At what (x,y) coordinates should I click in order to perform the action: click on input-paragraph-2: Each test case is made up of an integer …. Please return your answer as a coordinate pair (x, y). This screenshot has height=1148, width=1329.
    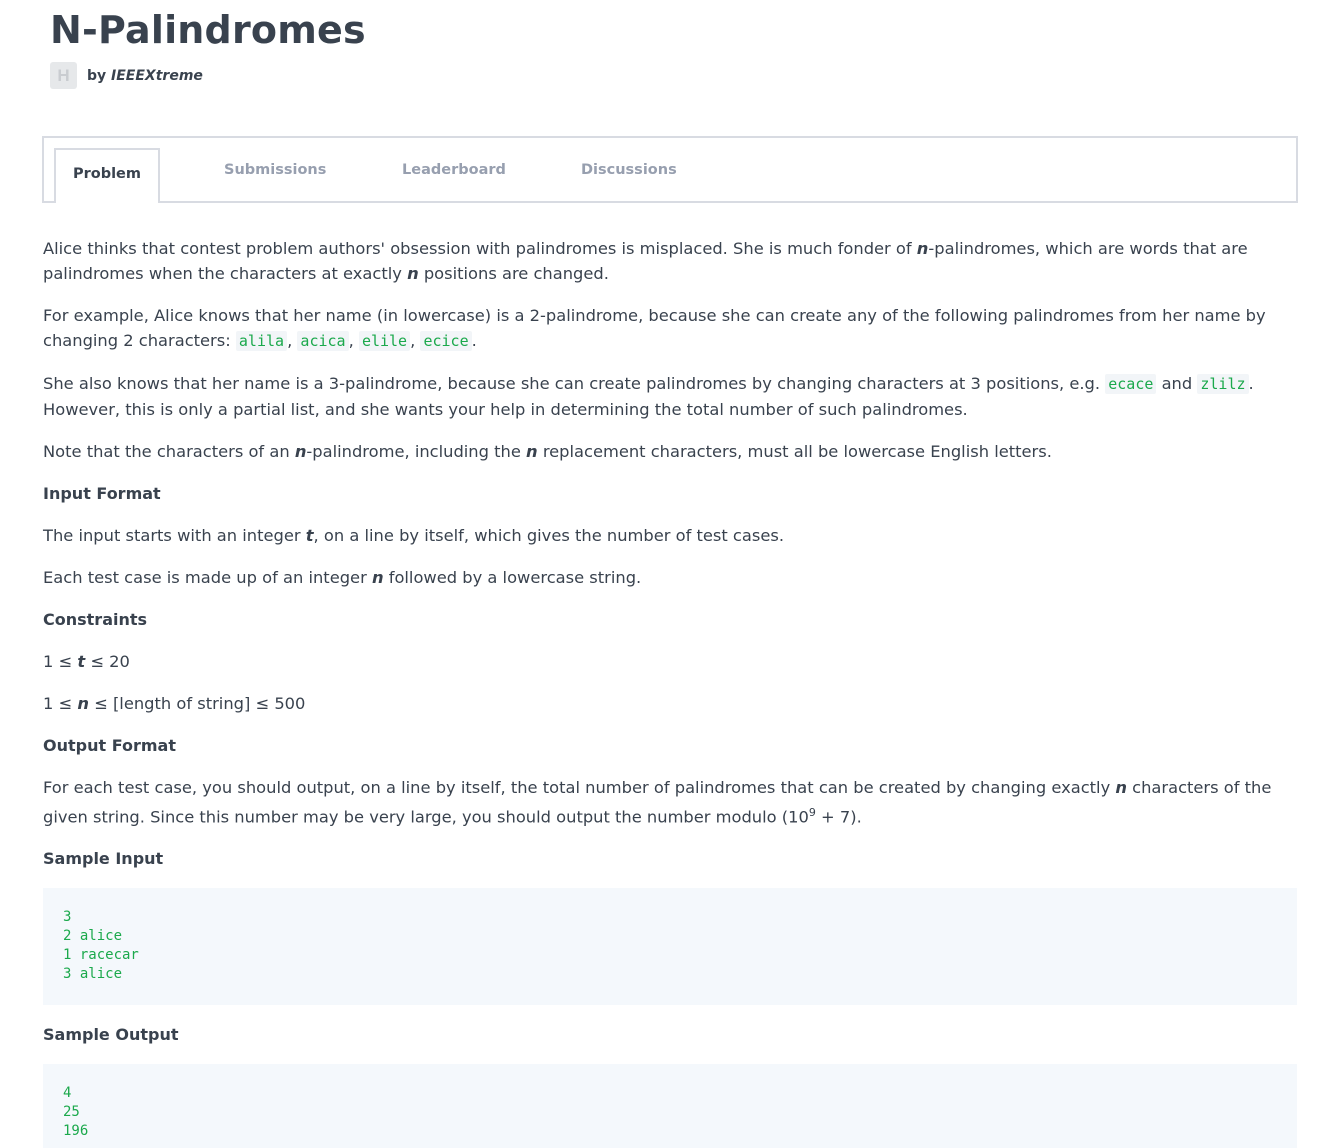
    Looking at the image, I should click on (342, 577).